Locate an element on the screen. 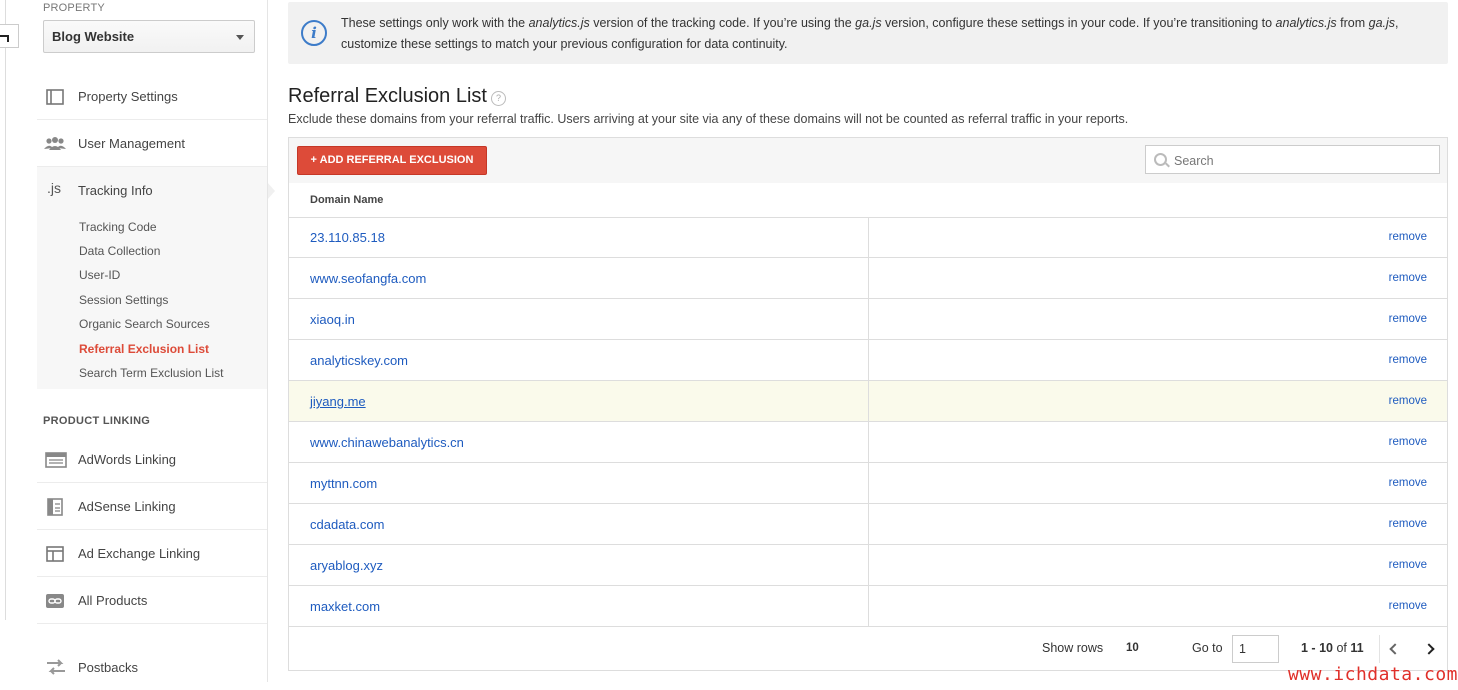 This screenshot has width=1458, height=690. domain-link: analyticskey.com is located at coordinates (359, 360).